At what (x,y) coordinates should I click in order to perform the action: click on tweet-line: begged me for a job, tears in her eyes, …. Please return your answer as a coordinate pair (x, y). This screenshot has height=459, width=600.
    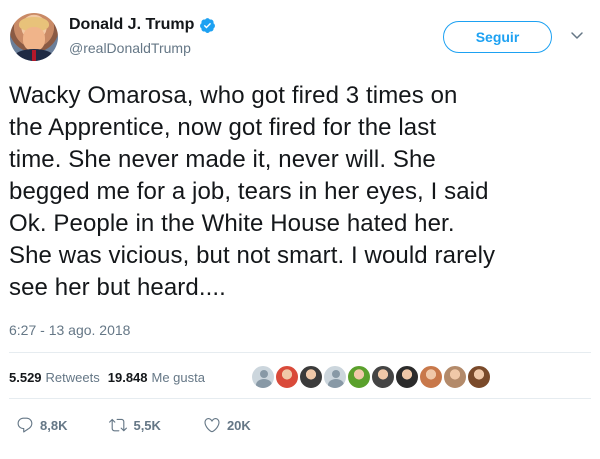
    Looking at the image, I should click on (249, 191).